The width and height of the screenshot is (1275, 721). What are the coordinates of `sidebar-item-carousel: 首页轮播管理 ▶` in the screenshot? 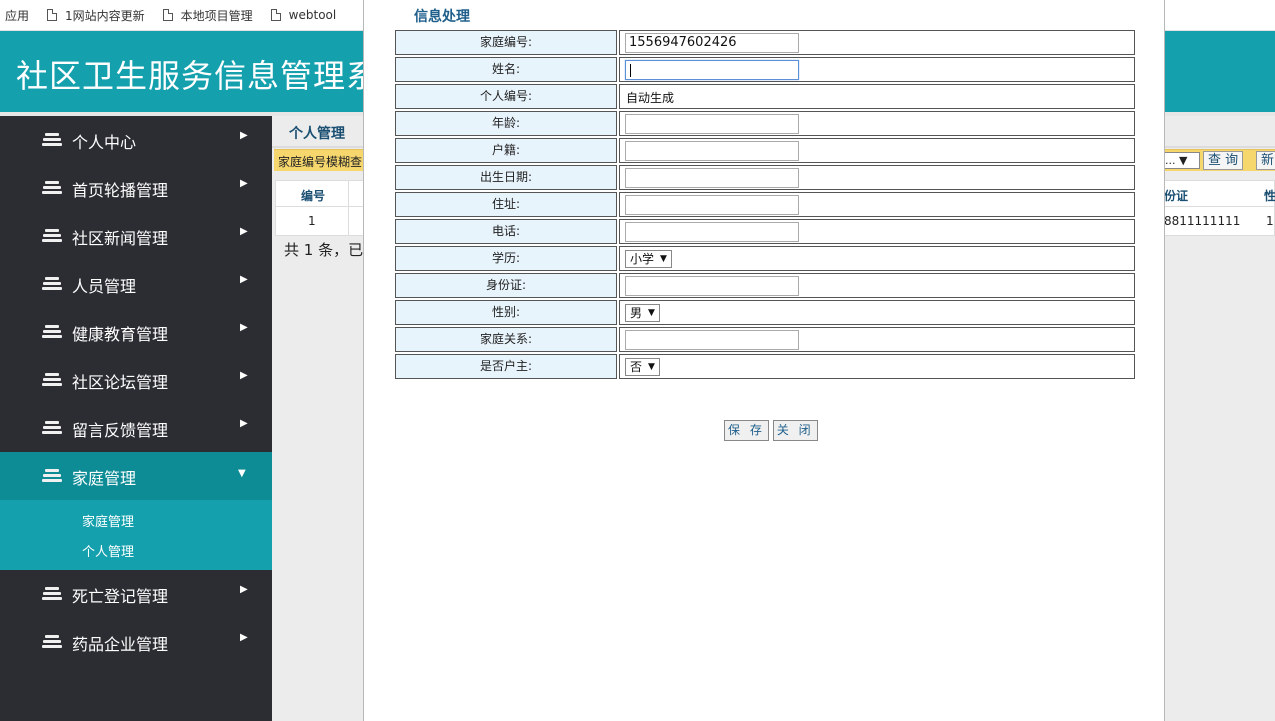 It's located at (136, 188).